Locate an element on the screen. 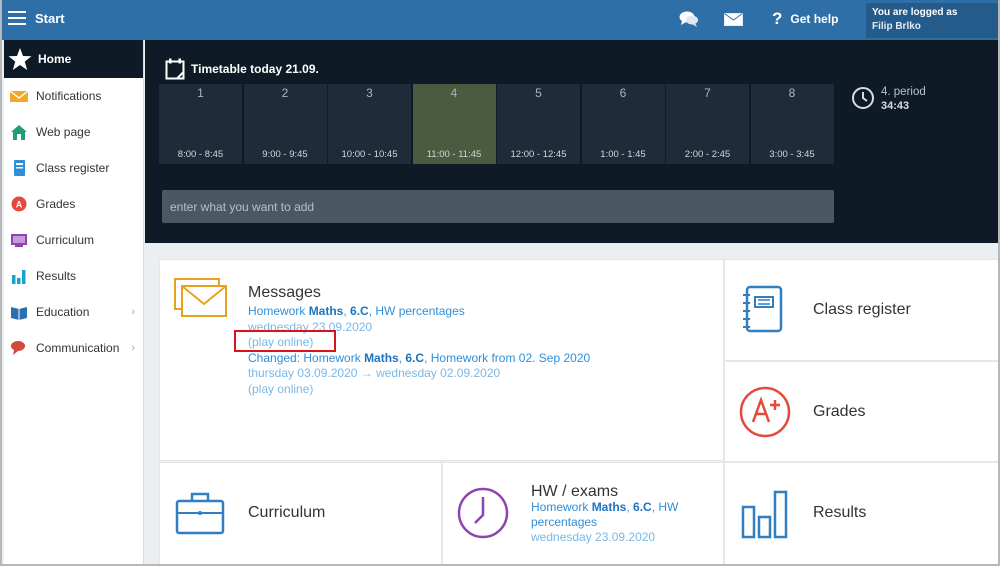 The height and width of the screenshot is (566, 1000). slot-number: 6 is located at coordinates (623, 93).